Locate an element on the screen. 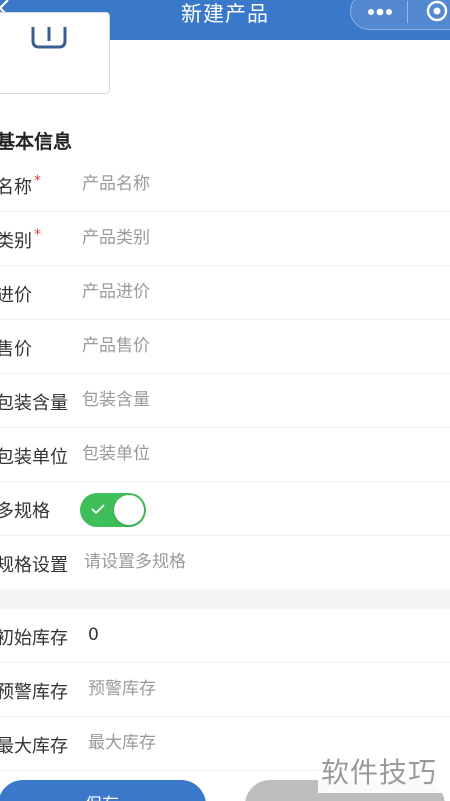 Image resolution: width=450 pixels, height=801 pixels. spec-settings-input is located at coordinates (254, 562).